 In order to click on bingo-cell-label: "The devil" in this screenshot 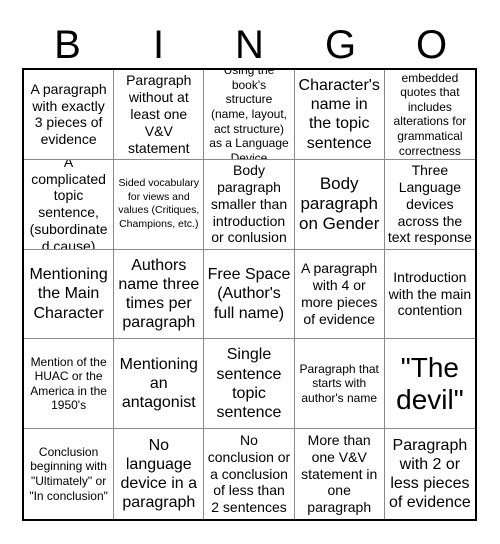, I will do `click(430, 383)`.